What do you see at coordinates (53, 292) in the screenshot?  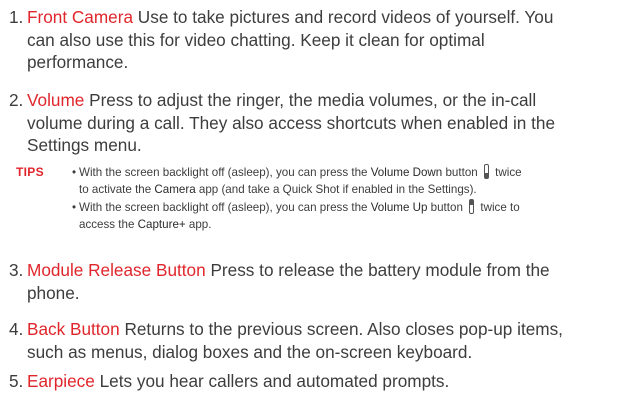 I see `item-description: phone.` at bounding box center [53, 292].